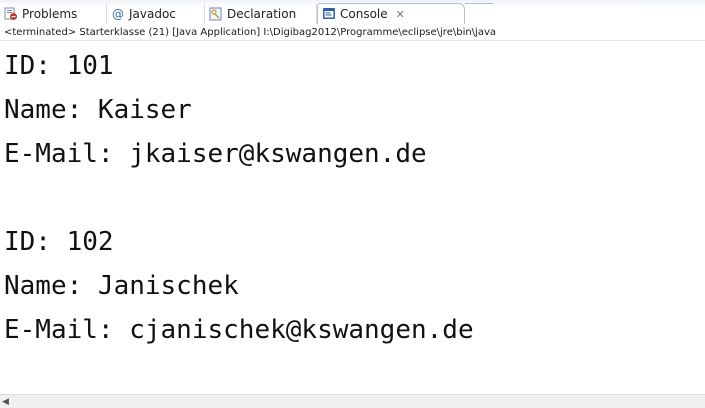  What do you see at coordinates (98, 110) in the screenshot?
I see `console-line: Name: Kaiser` at bounding box center [98, 110].